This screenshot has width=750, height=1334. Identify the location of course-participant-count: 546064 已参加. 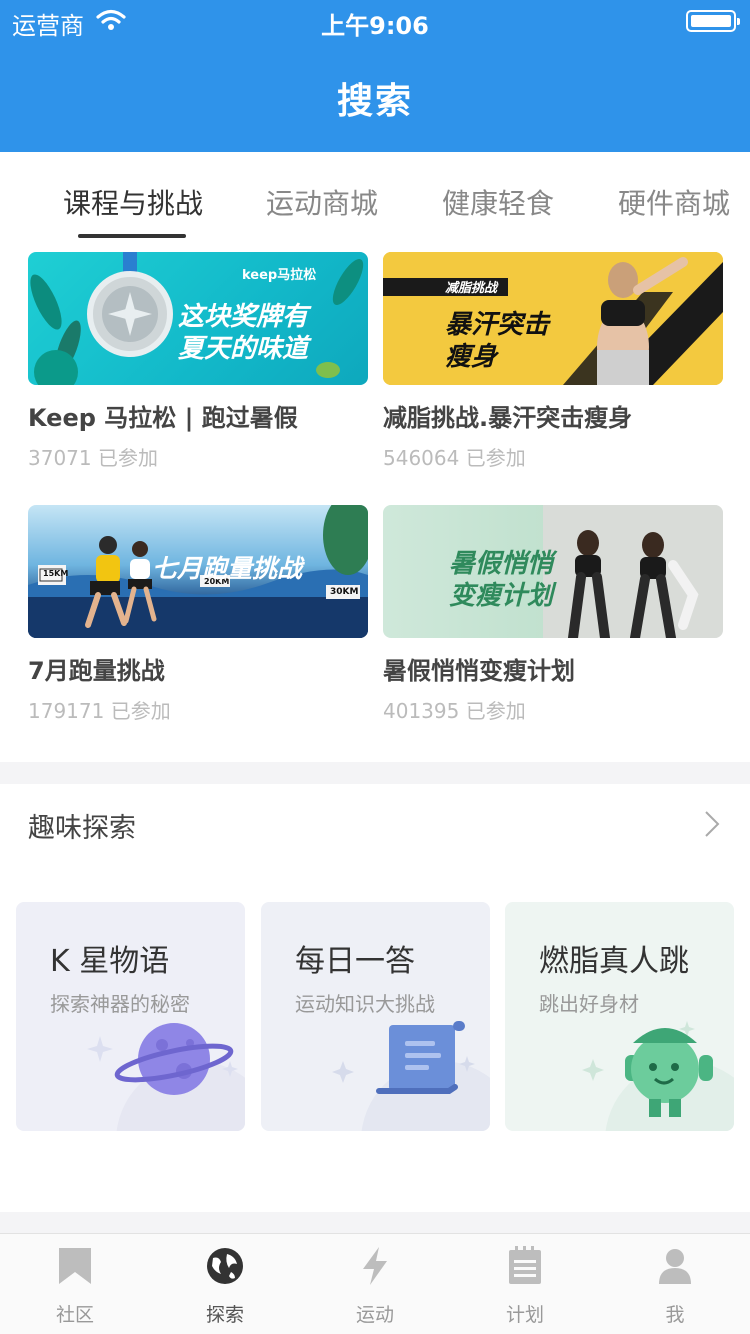
(454, 458).